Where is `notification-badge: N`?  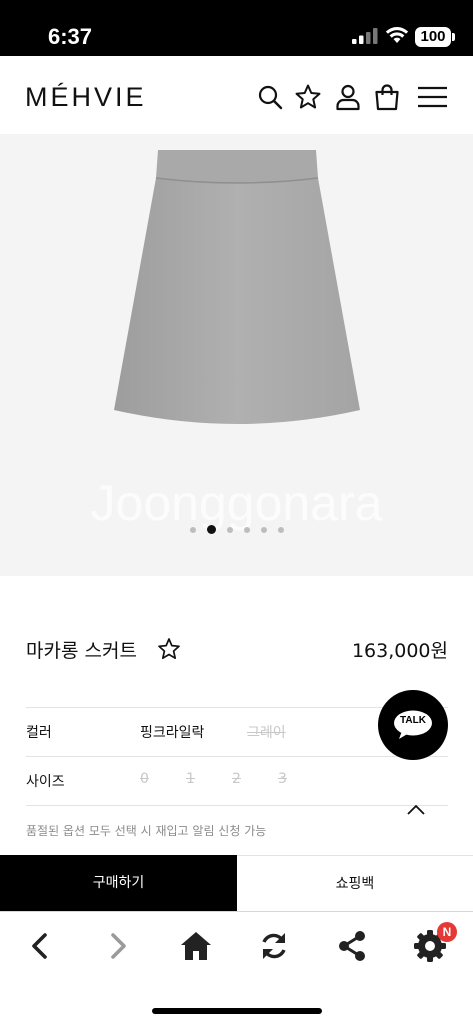
notification-badge: N is located at coordinates (447, 932).